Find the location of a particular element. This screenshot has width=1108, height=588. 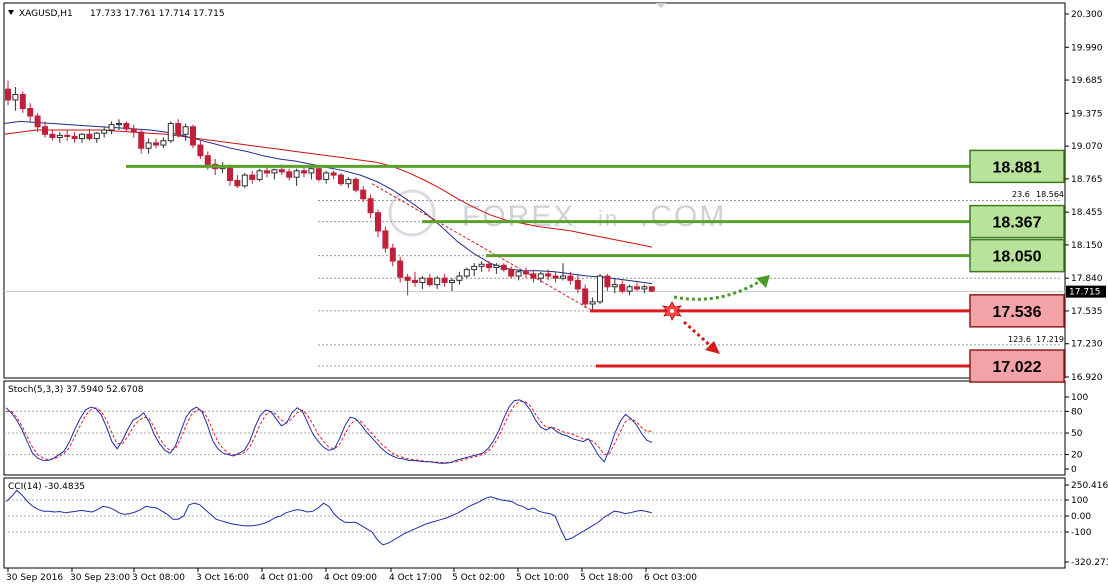

resistance-value: 18.367 is located at coordinates (1017, 223).